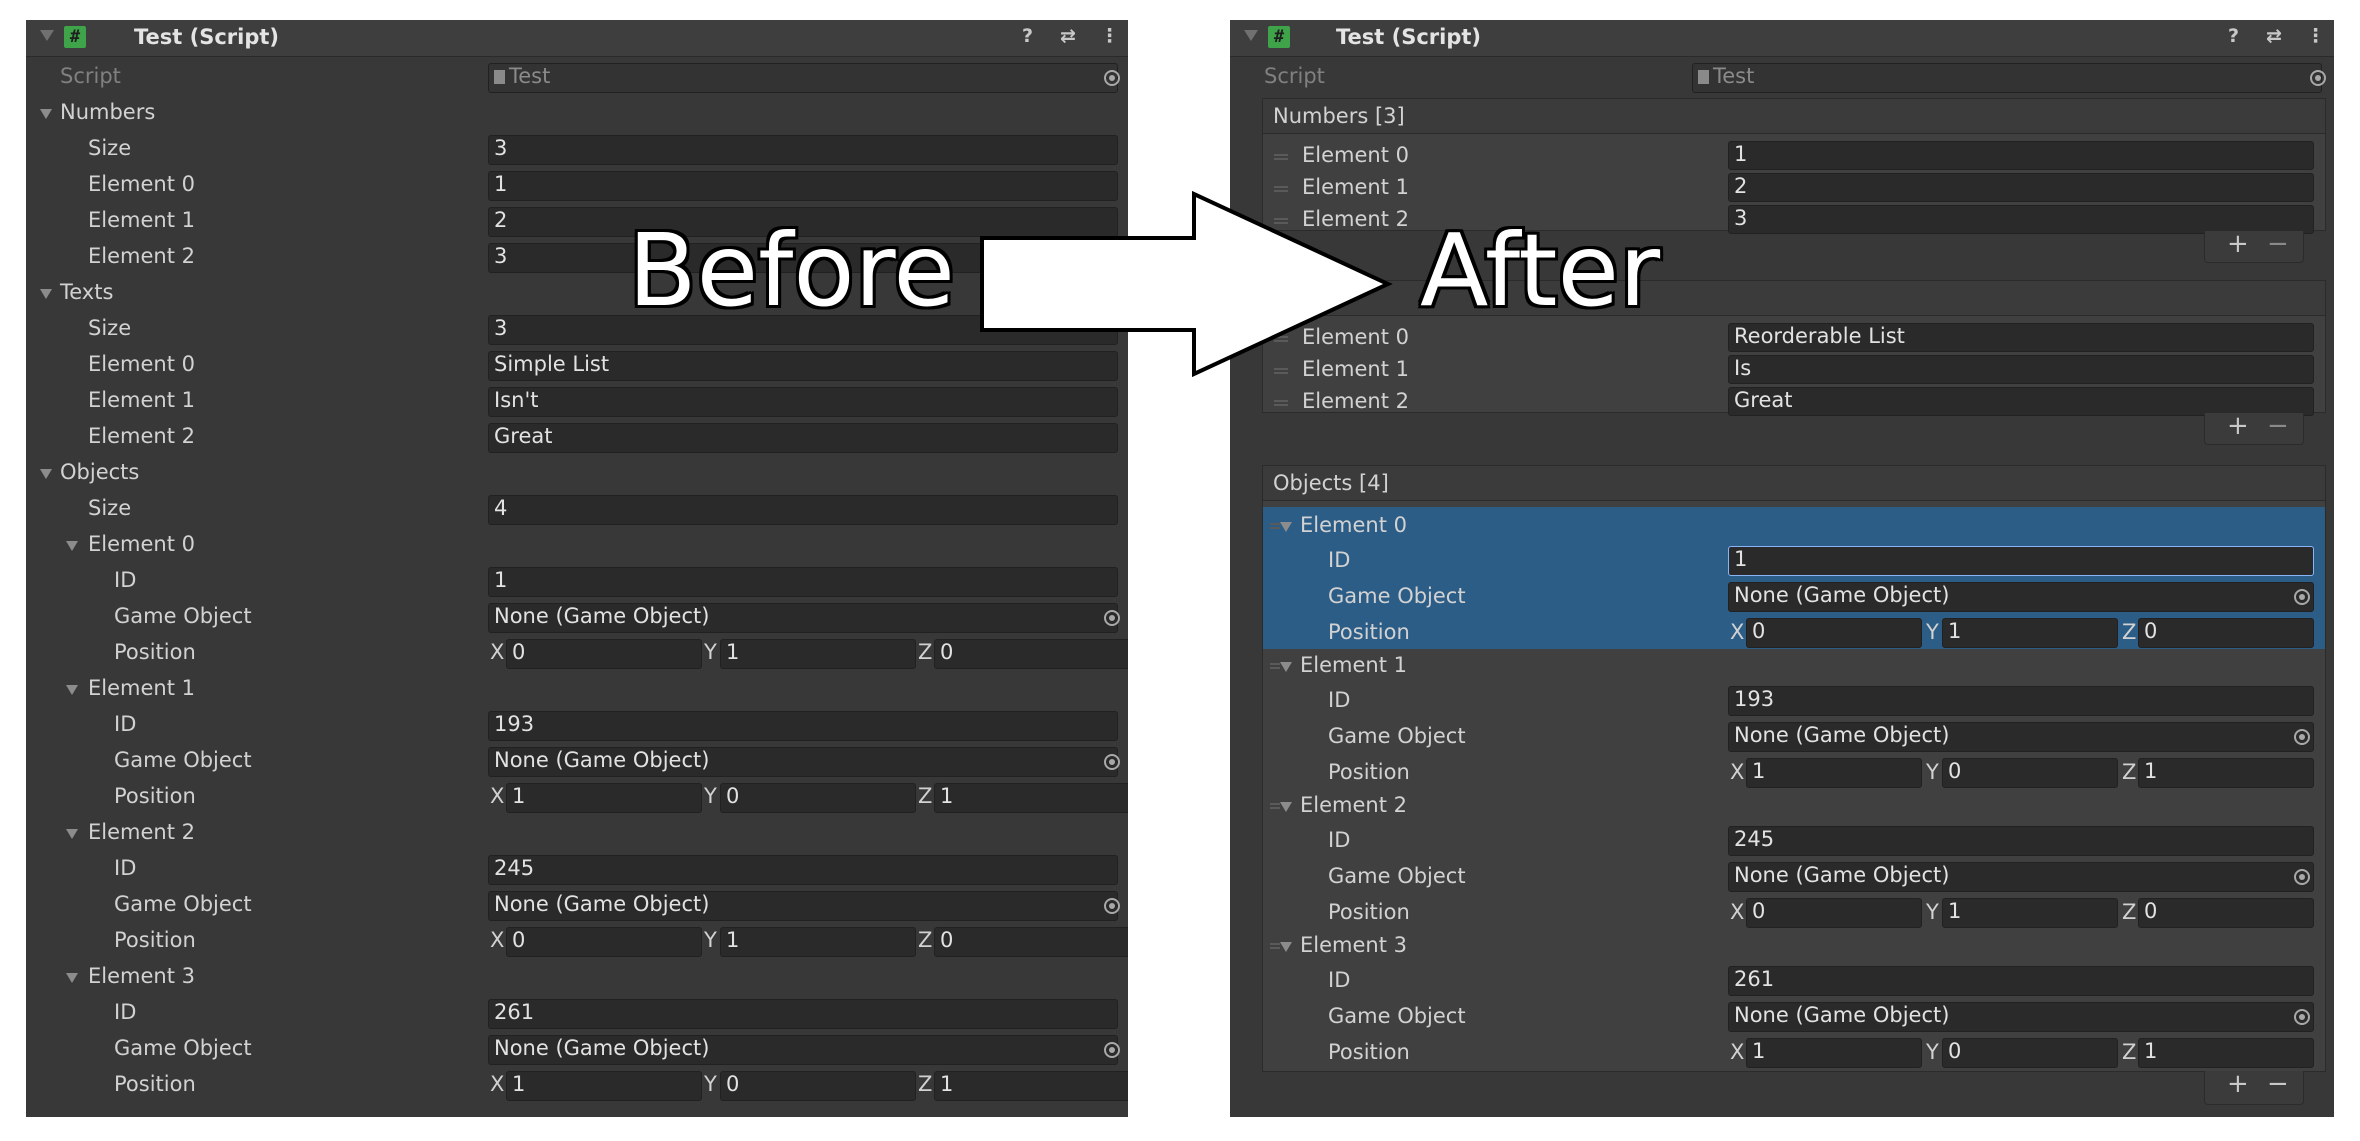 The width and height of the screenshot is (2360, 1141). I want to click on texts-element-field: Isn't, so click(803, 402).